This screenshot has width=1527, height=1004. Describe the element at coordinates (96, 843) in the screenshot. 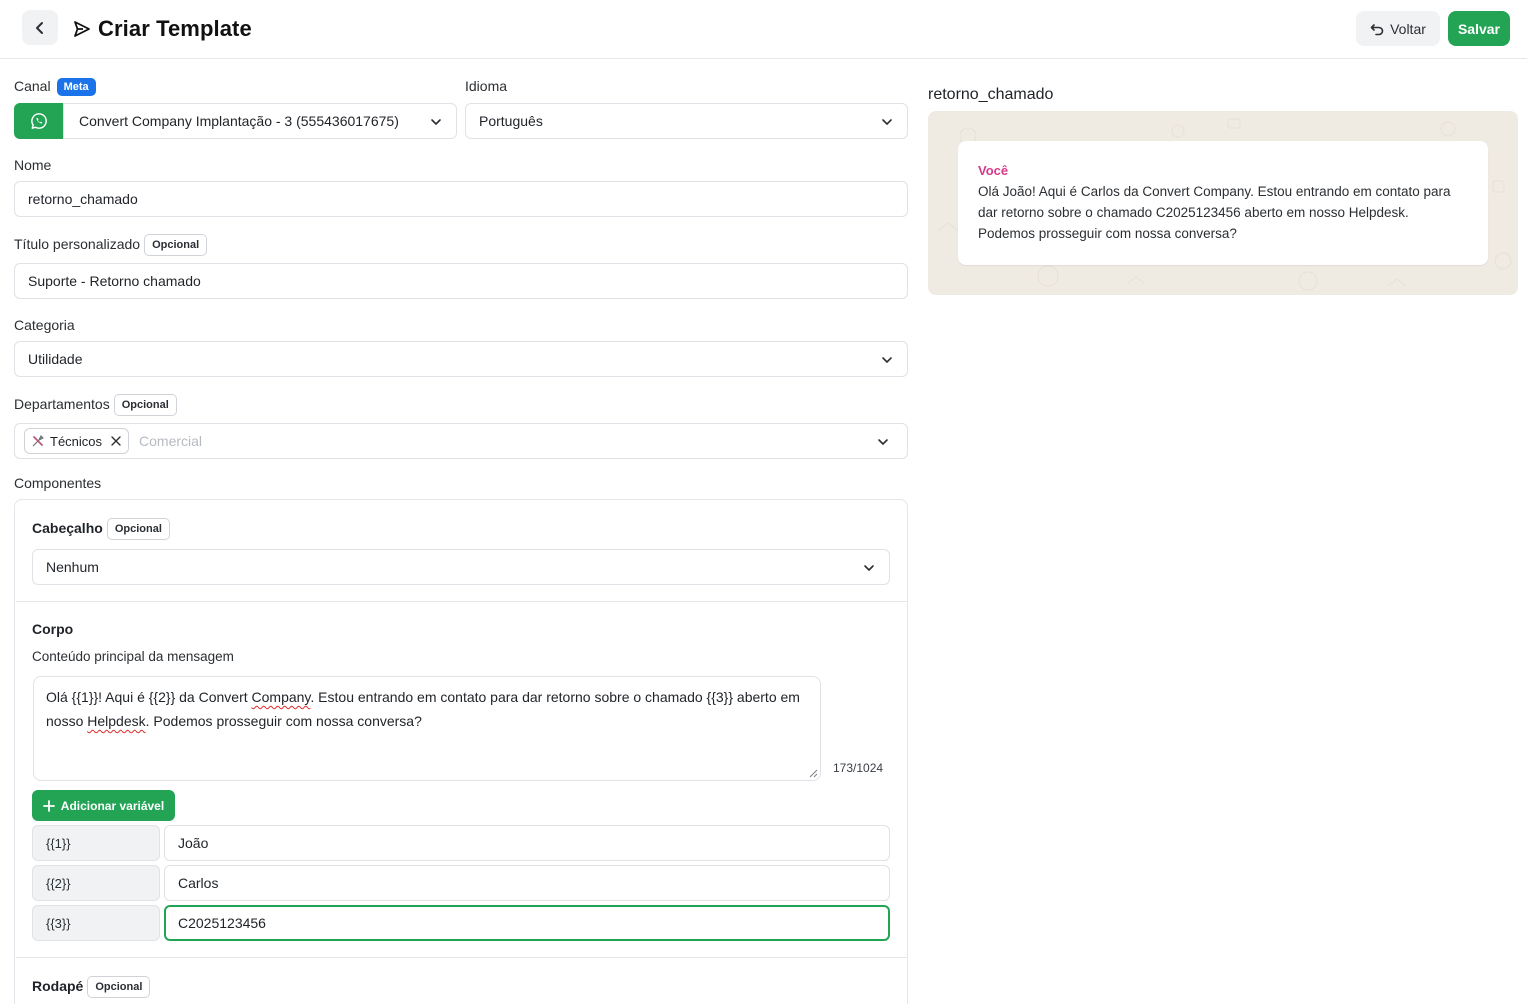

I see `variable-key: {{1}}` at that location.